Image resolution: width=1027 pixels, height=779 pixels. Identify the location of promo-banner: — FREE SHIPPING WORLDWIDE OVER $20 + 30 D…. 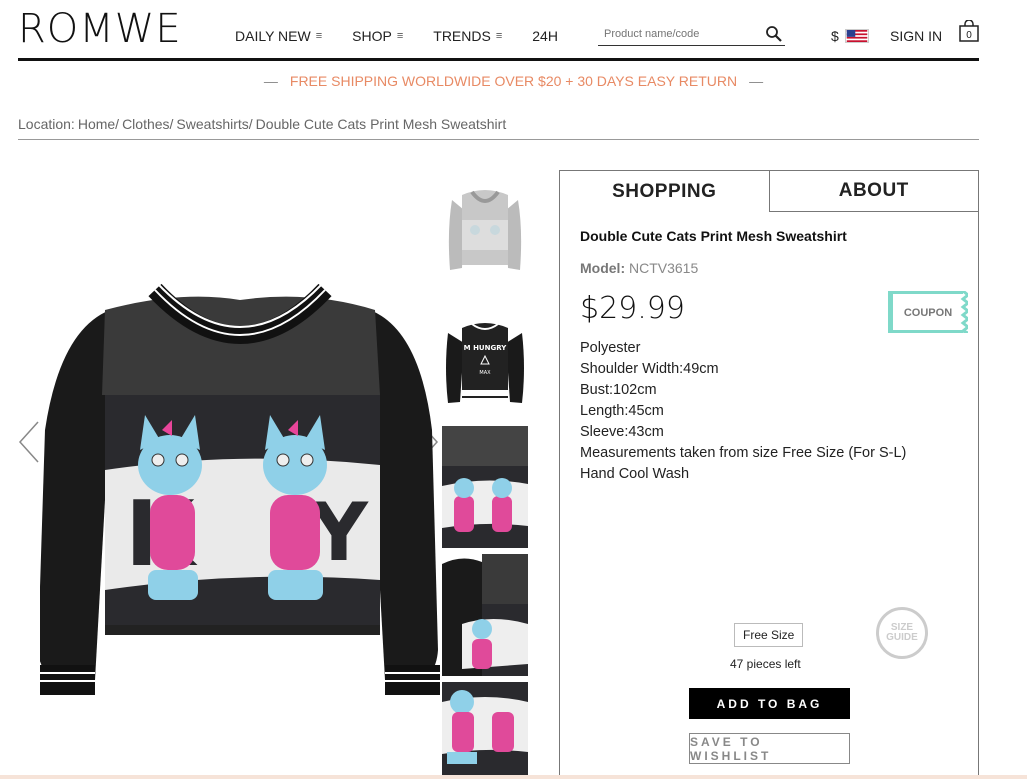
(513, 81).